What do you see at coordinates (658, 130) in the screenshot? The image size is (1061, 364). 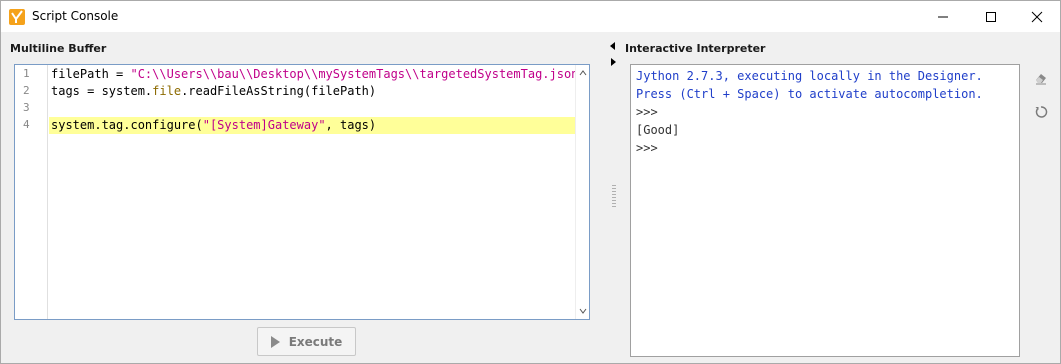 I see `console-output: [Good]` at bounding box center [658, 130].